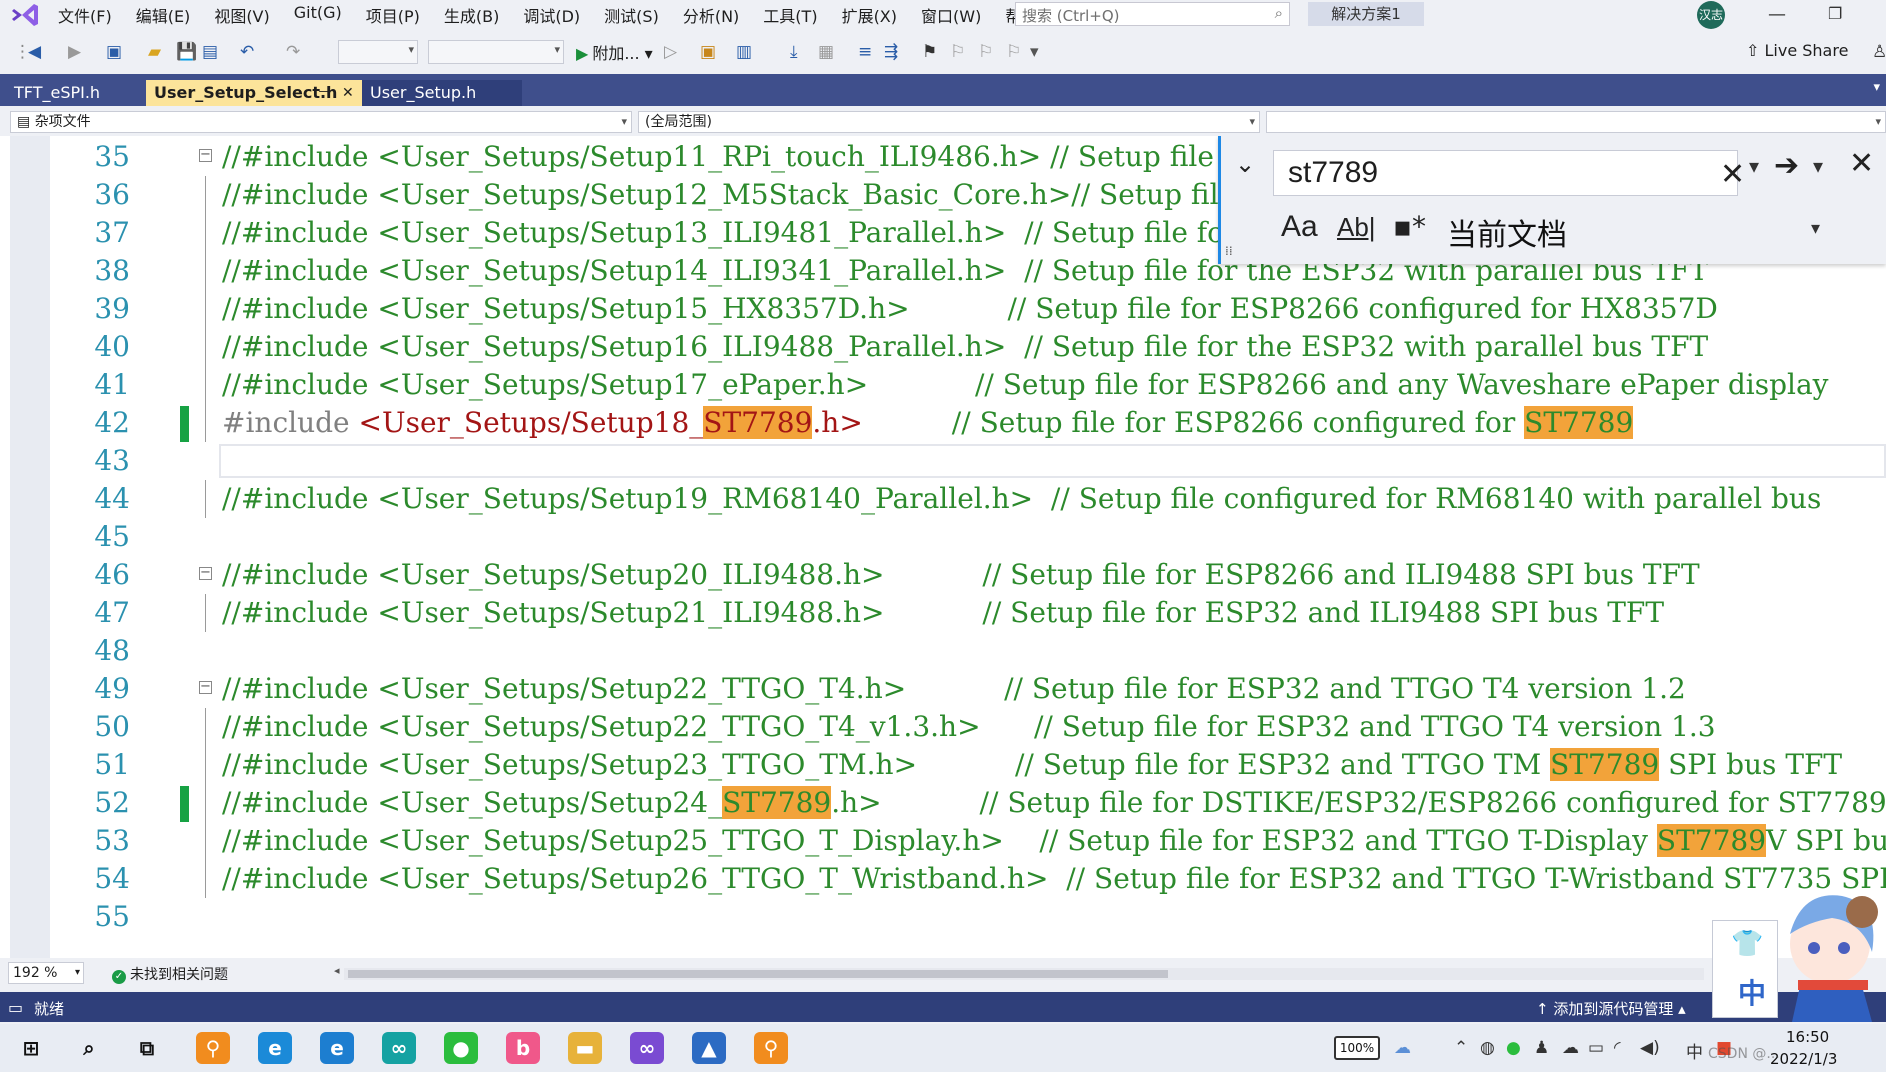  I want to click on wifi-icon: ◜, so click(1617, 1048).